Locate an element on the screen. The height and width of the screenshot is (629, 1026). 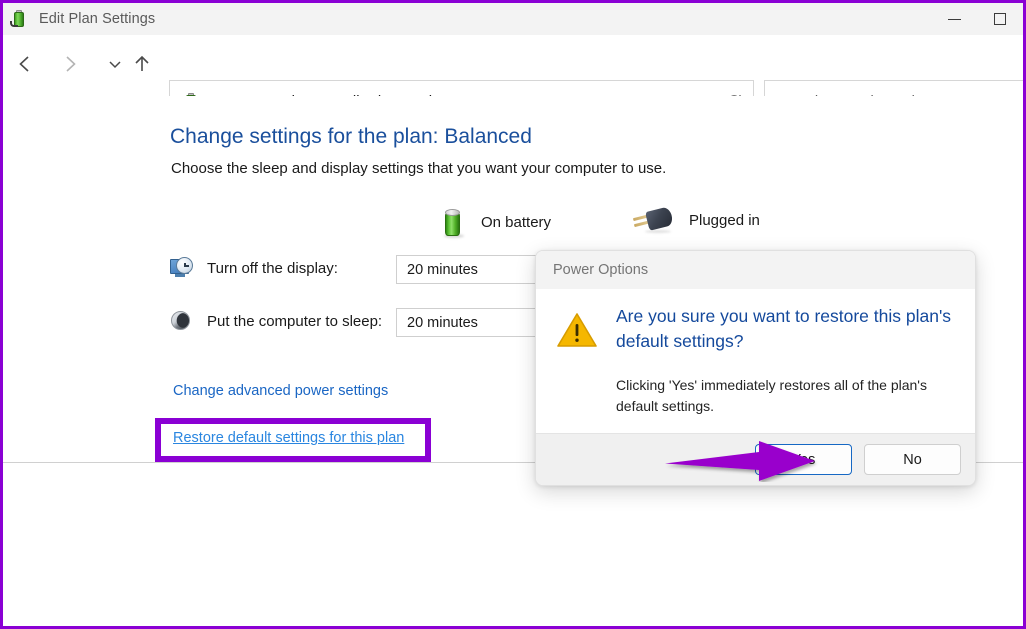
link-change-advanced-power-settings: Change advanced power settings is located at coordinates (280, 391).